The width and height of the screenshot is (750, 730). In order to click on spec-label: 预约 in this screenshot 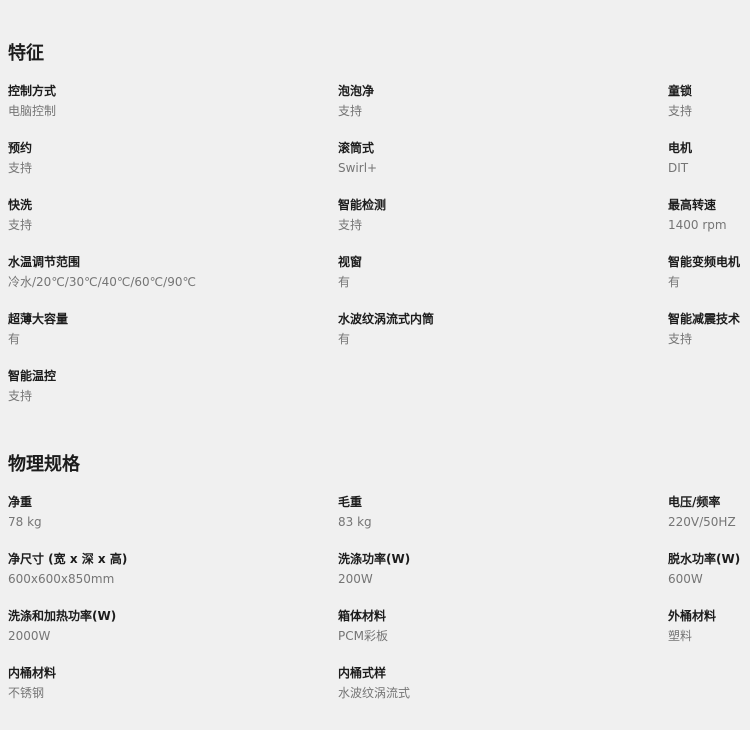, I will do `click(20, 148)`.